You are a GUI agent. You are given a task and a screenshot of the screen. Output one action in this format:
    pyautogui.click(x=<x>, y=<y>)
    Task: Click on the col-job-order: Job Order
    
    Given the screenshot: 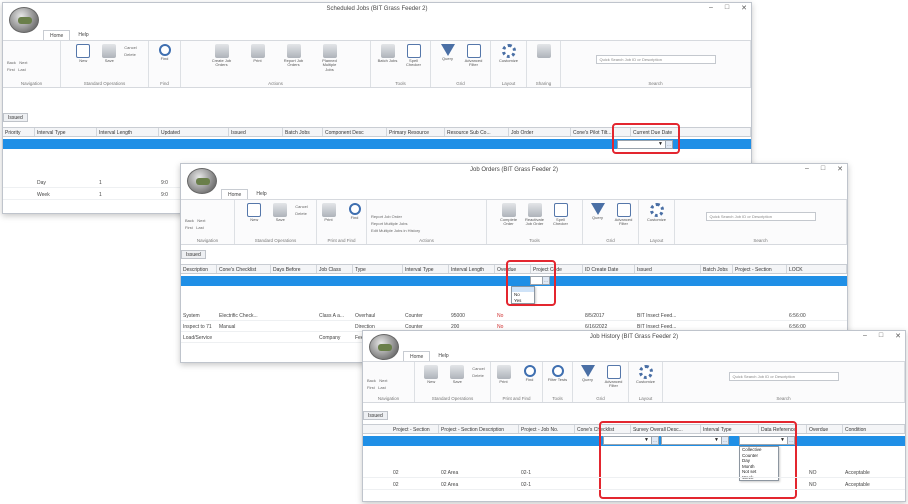 What is the action you would take?
    pyautogui.click(x=540, y=132)
    